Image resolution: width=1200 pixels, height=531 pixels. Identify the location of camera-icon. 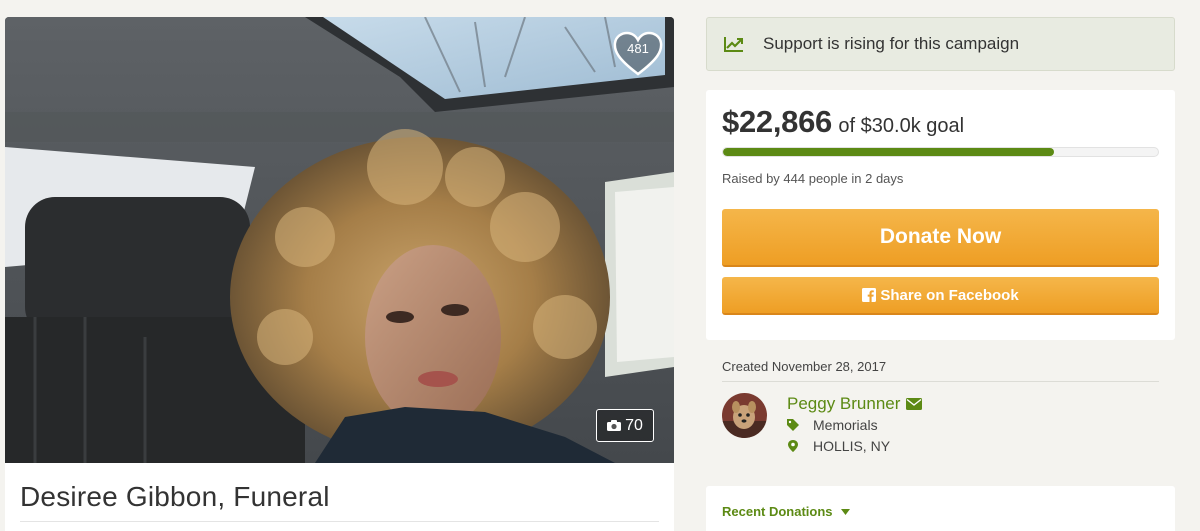
(614, 425).